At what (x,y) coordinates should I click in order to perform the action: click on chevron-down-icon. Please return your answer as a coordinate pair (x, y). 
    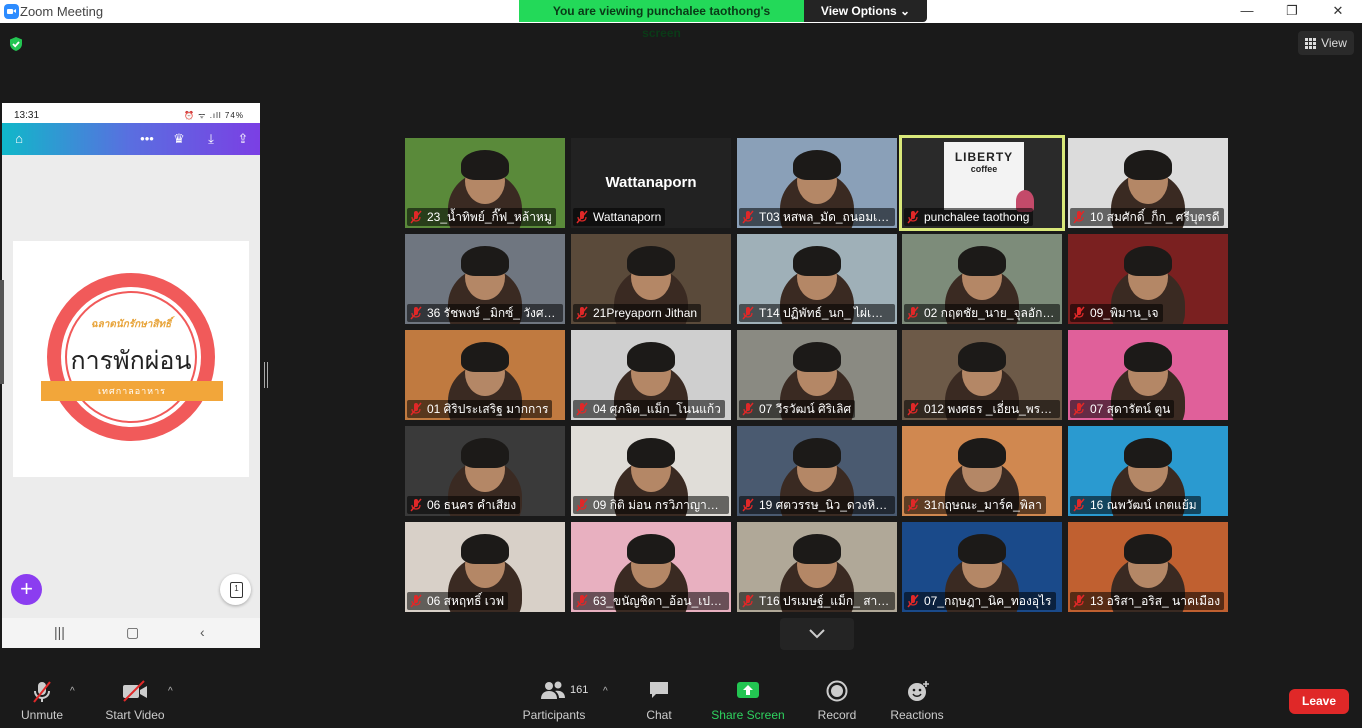
    Looking at the image, I should click on (817, 634).